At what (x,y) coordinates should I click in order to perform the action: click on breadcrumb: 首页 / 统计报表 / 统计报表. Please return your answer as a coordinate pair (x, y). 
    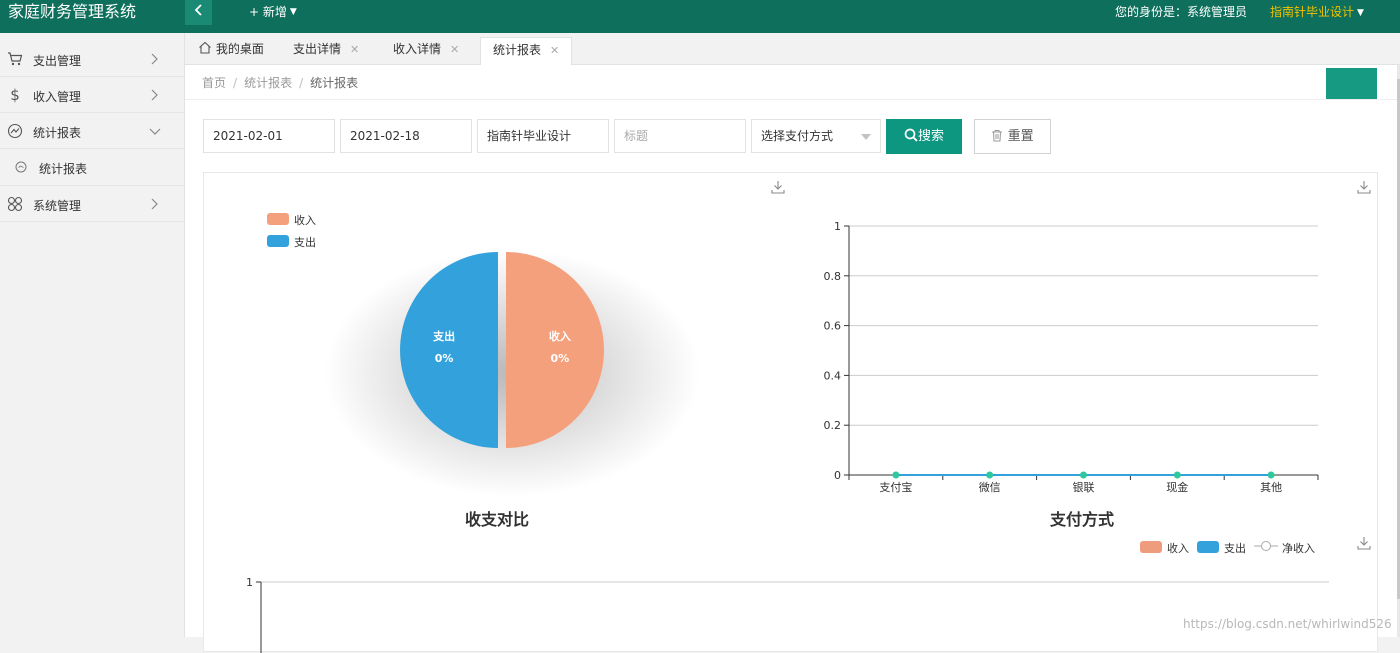
    Looking at the image, I should click on (280, 82).